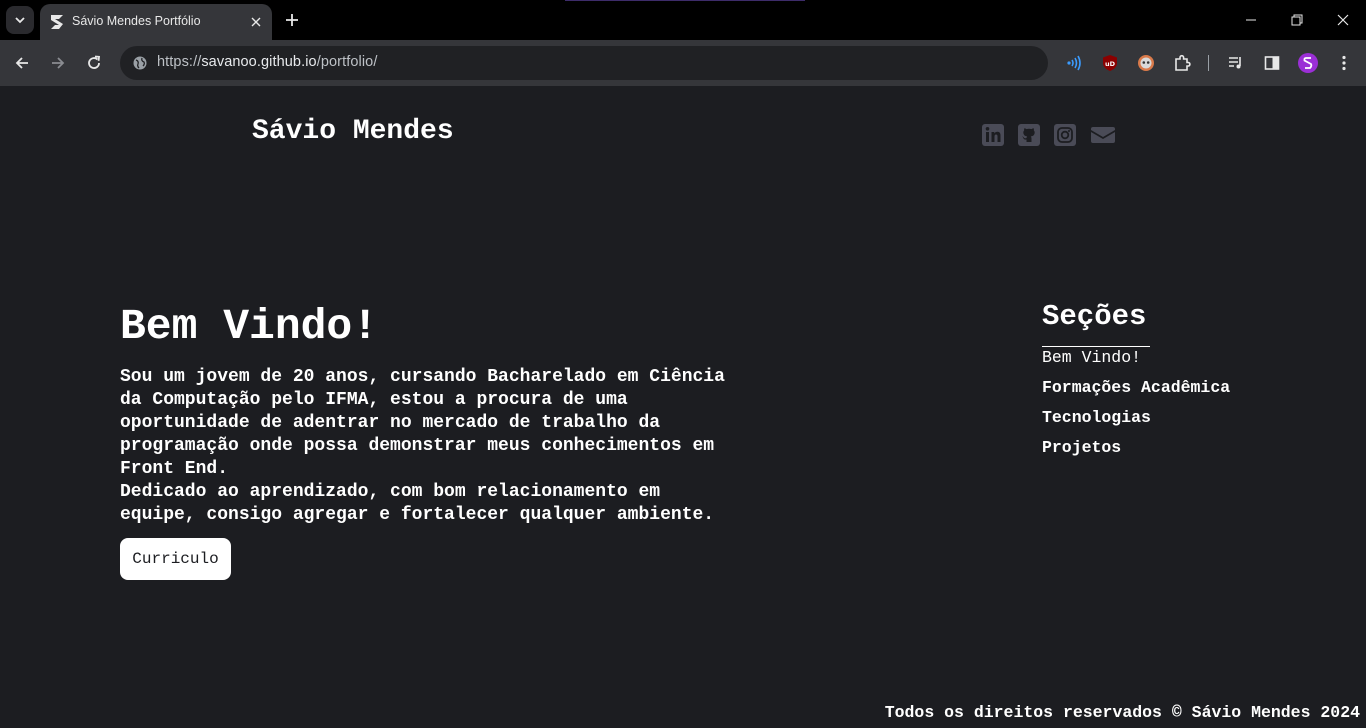  I want to click on section-link-bem-vindo: Bem Vindo!, so click(1091, 357).